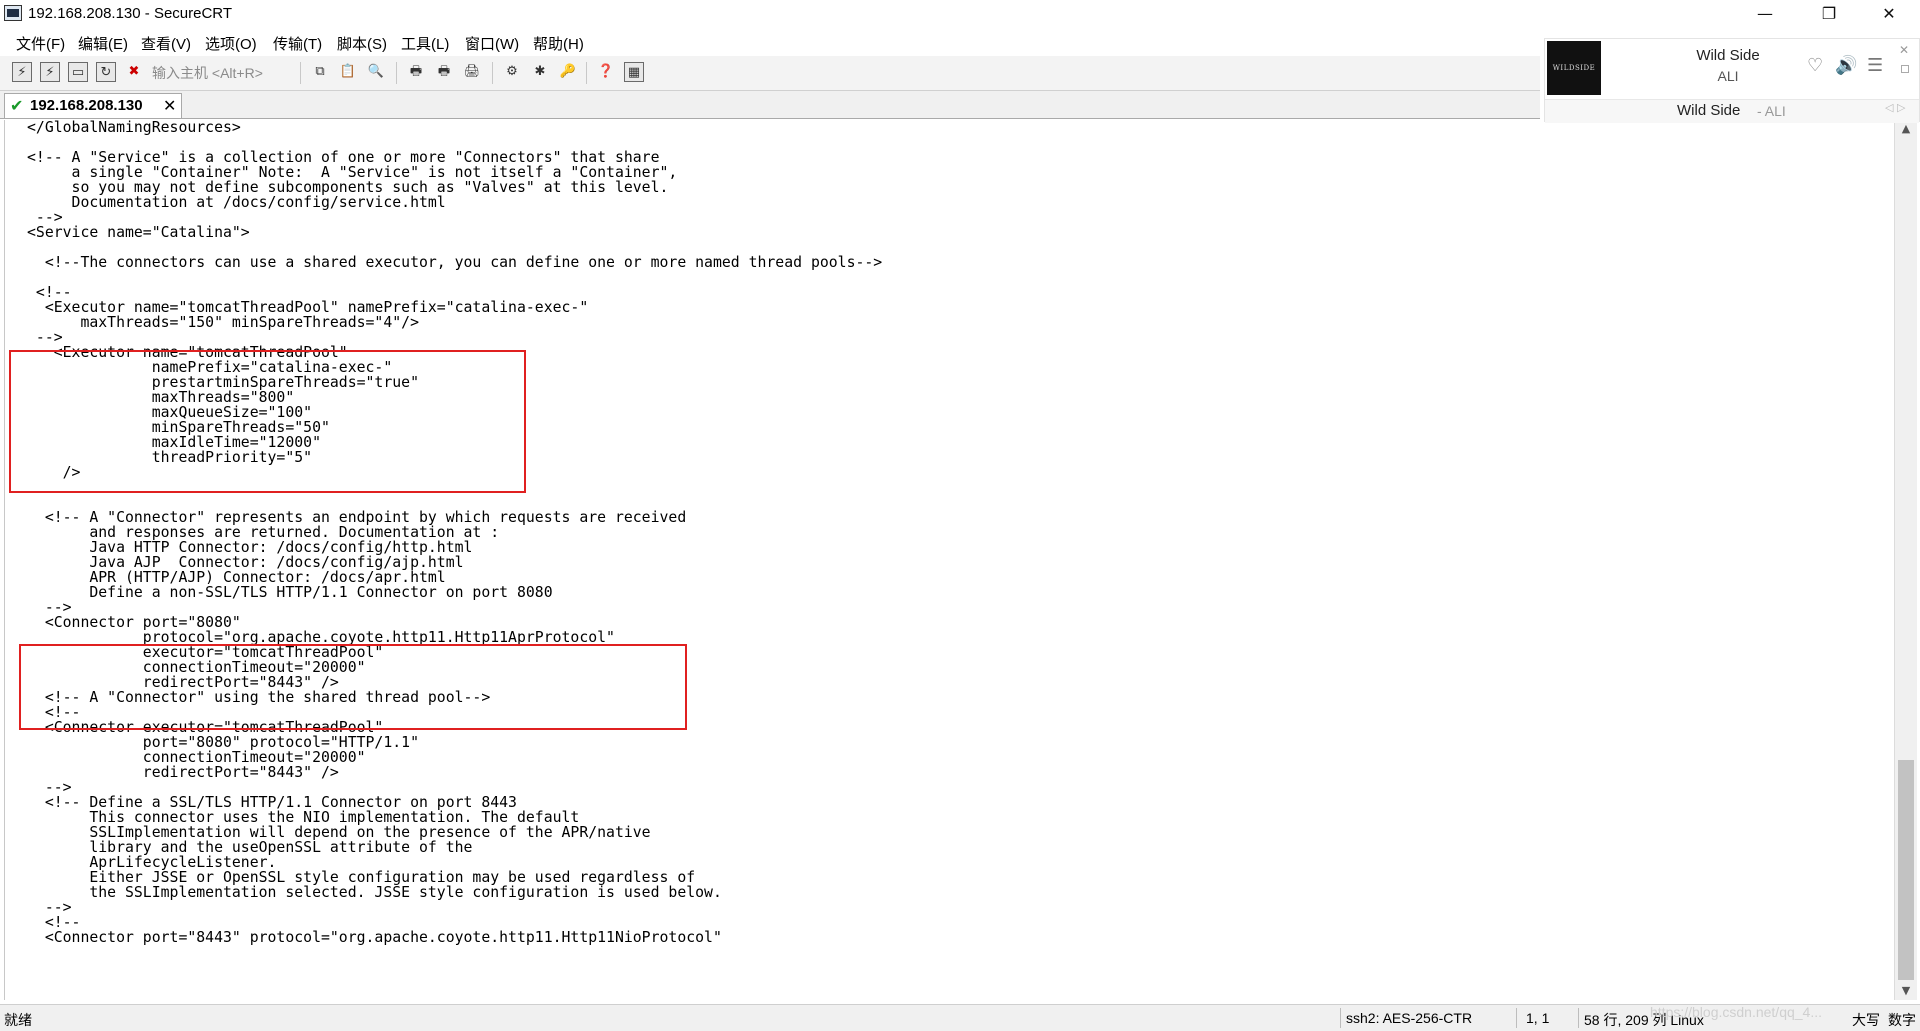 The image size is (1920, 1031). I want to click on menu-file: 文件(F), so click(40, 43).